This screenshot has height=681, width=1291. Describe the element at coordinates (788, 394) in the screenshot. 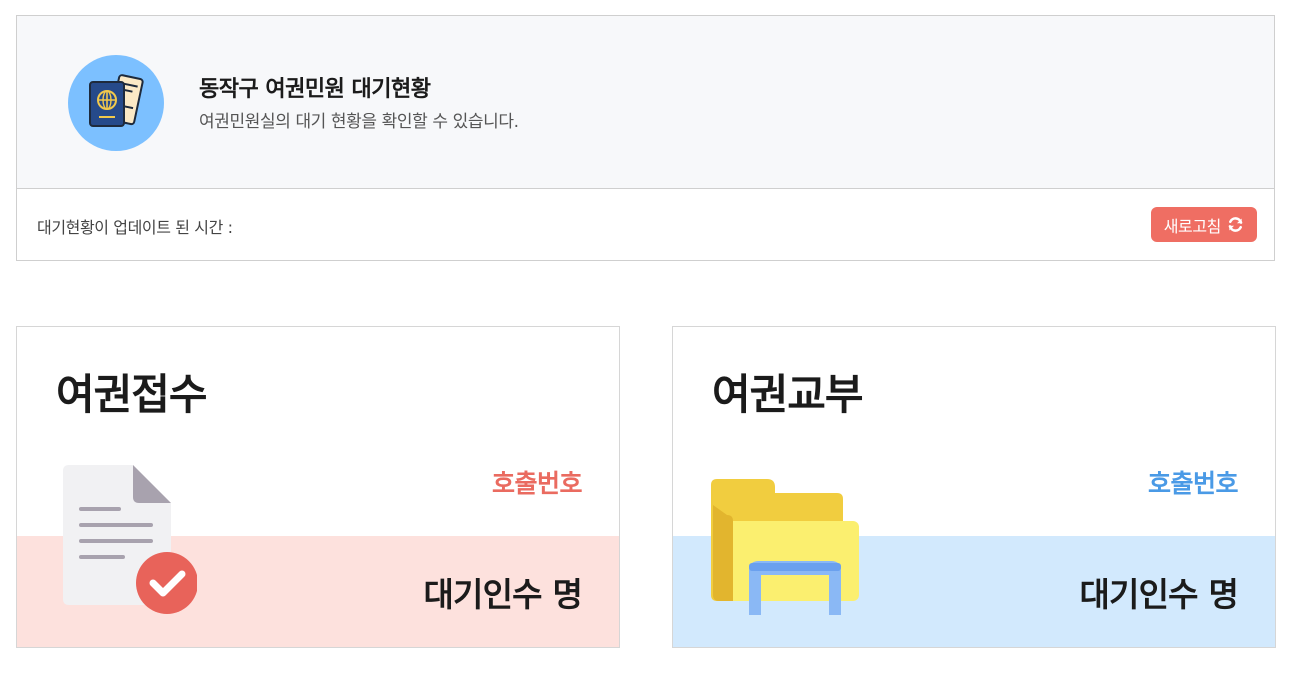

I see `card-title: 여권교부` at that location.